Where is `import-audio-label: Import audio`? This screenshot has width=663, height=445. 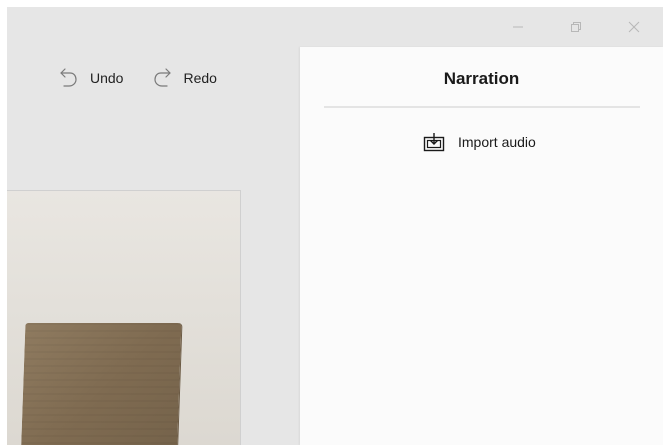 import-audio-label: Import audio is located at coordinates (497, 142).